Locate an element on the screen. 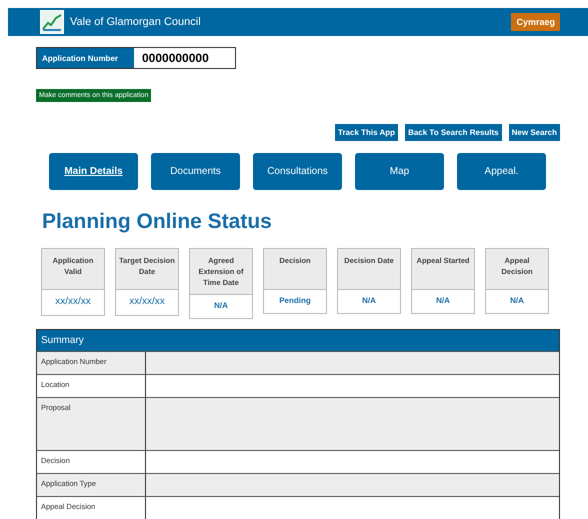  status-value: Pending is located at coordinates (295, 301).